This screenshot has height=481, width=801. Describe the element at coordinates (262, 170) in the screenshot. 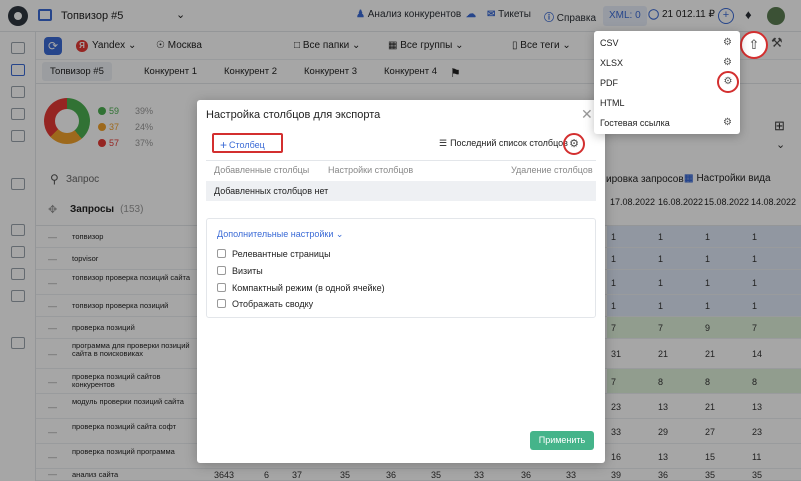

I see `column-header-added: Добавленные столбцы` at that location.